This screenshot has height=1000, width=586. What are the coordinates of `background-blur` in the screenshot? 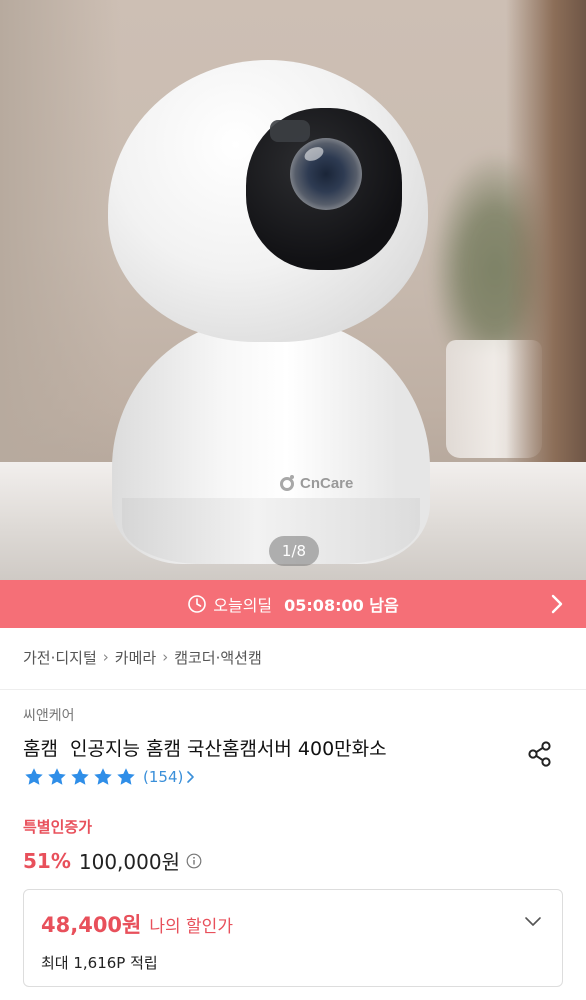 It's located at (60, 235).